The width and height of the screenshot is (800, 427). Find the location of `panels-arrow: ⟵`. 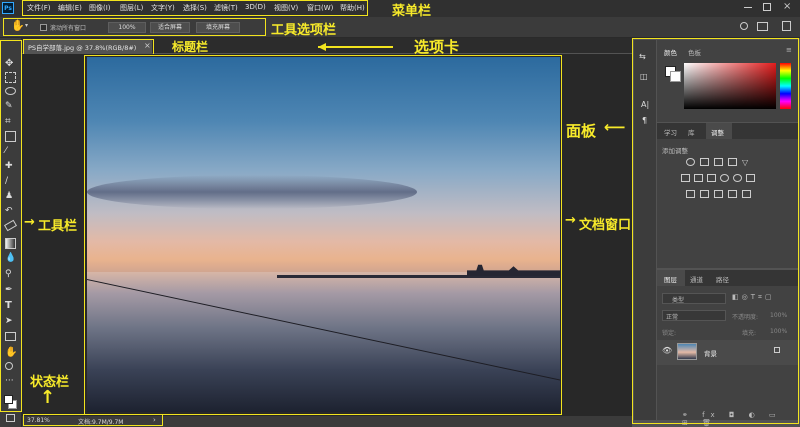

panels-arrow: ⟵ is located at coordinates (615, 127).